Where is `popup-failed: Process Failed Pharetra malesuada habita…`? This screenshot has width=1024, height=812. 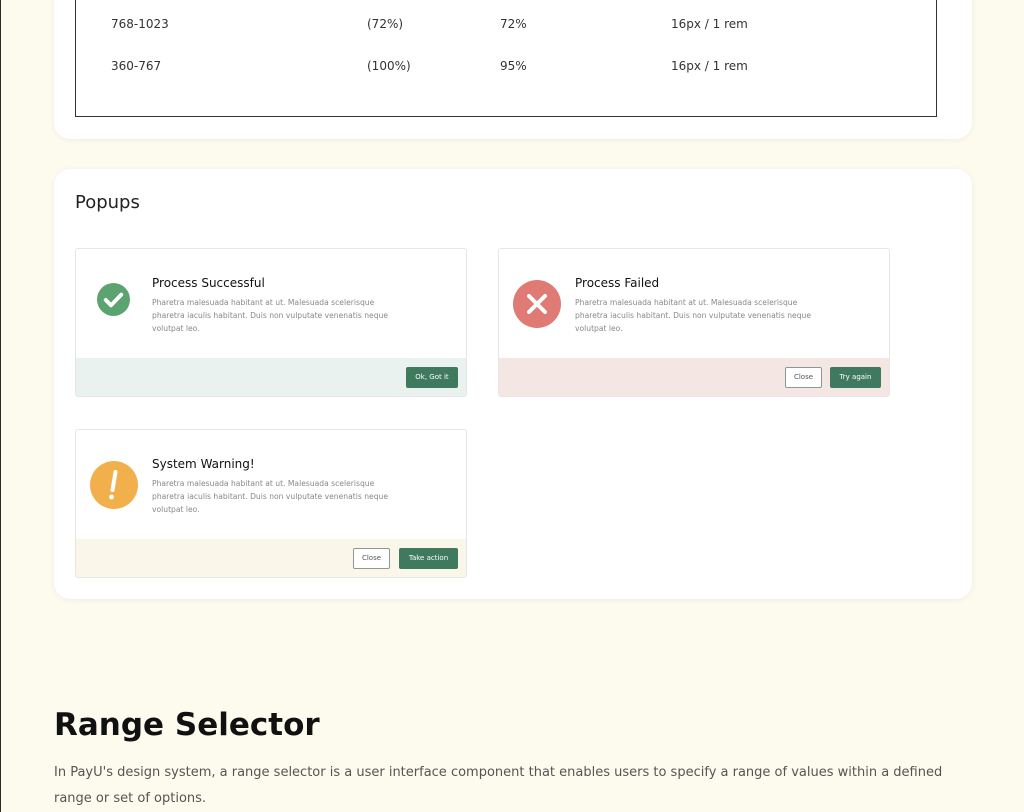 popup-failed: Process Failed Pharetra malesuada habita… is located at coordinates (694, 322).